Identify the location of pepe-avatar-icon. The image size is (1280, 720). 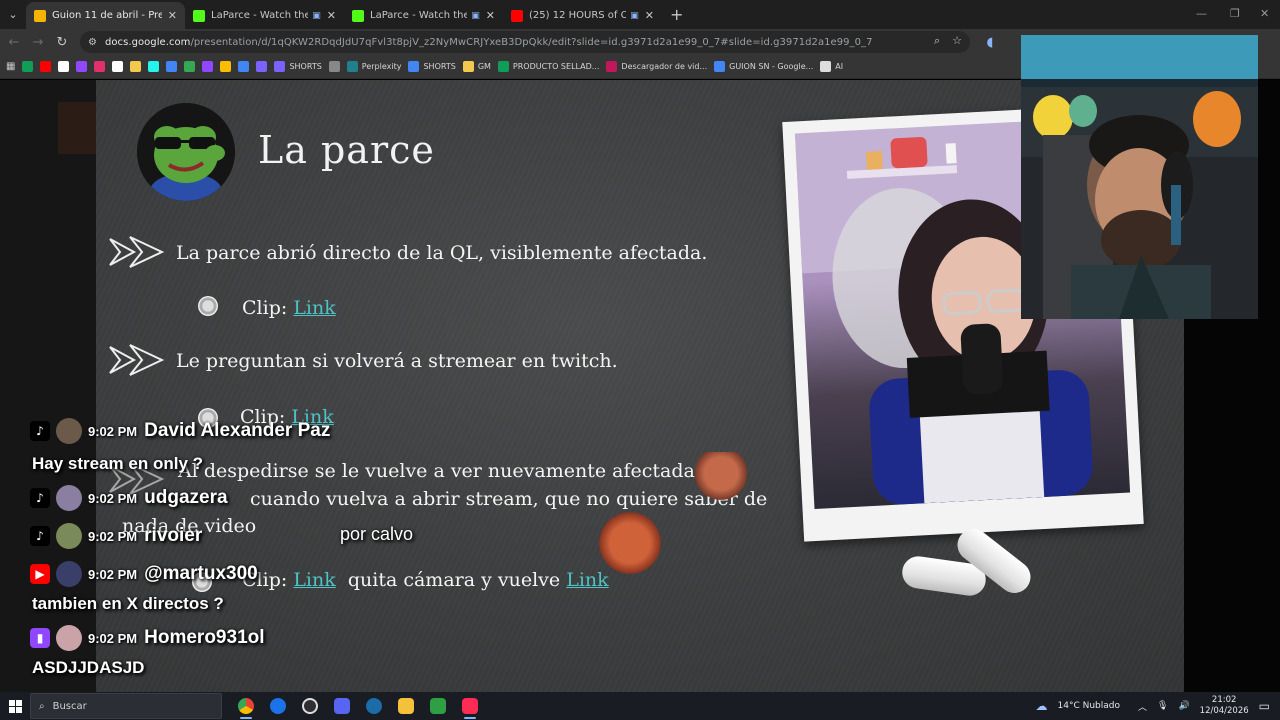
(186, 152).